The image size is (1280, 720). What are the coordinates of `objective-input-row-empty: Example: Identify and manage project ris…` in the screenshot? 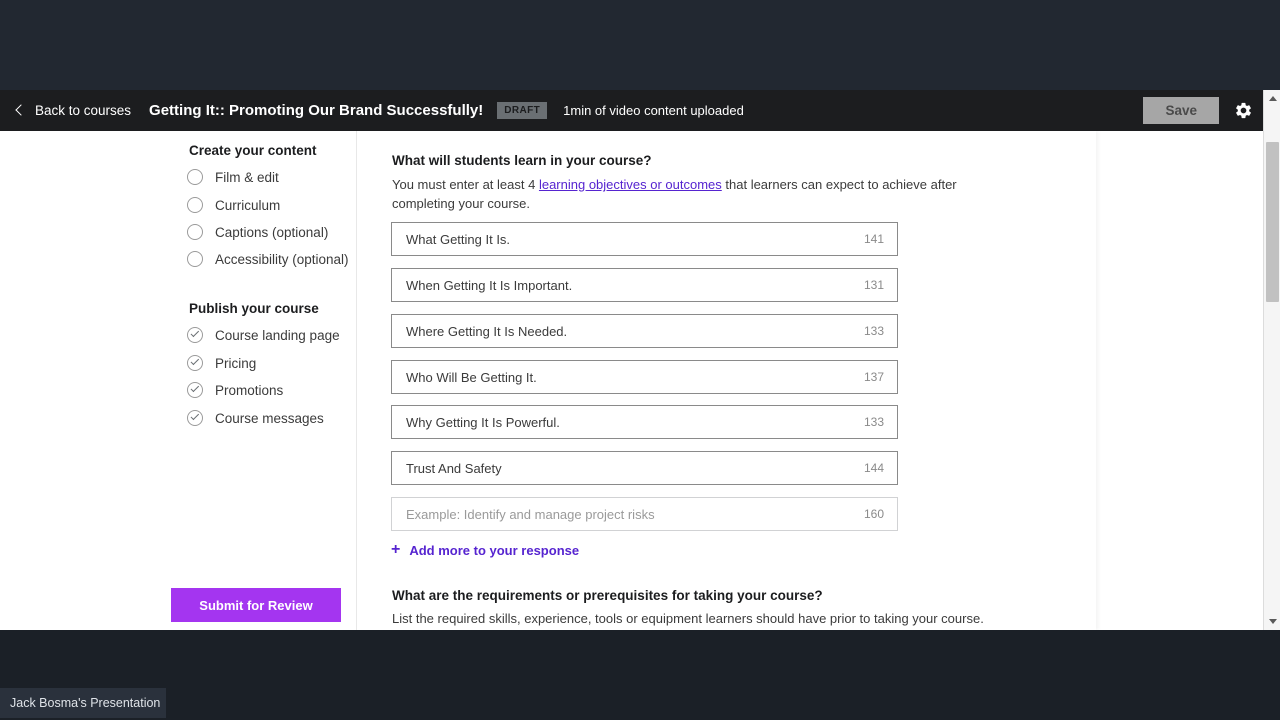 It's located at (644, 514).